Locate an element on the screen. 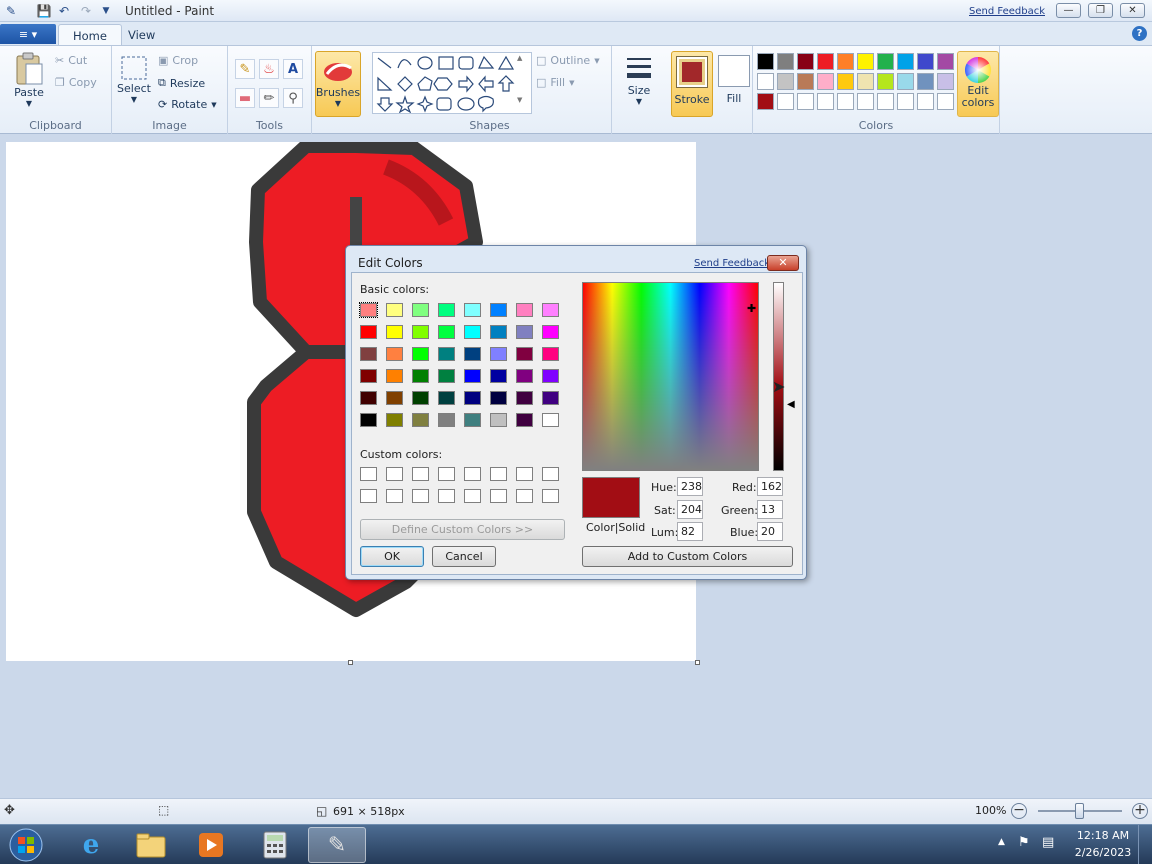 The image size is (1152, 864). clock-time: 12:18 AM is located at coordinates (1103, 835).